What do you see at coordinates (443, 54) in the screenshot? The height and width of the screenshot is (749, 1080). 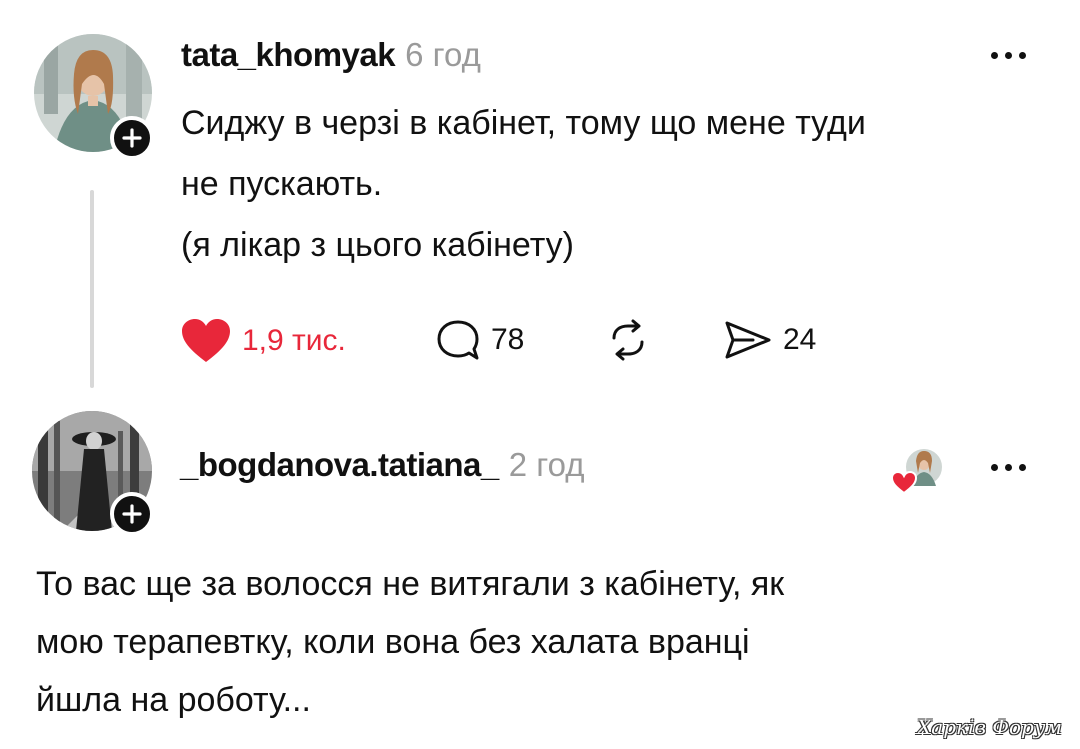 I see `timestamp: 6 год` at bounding box center [443, 54].